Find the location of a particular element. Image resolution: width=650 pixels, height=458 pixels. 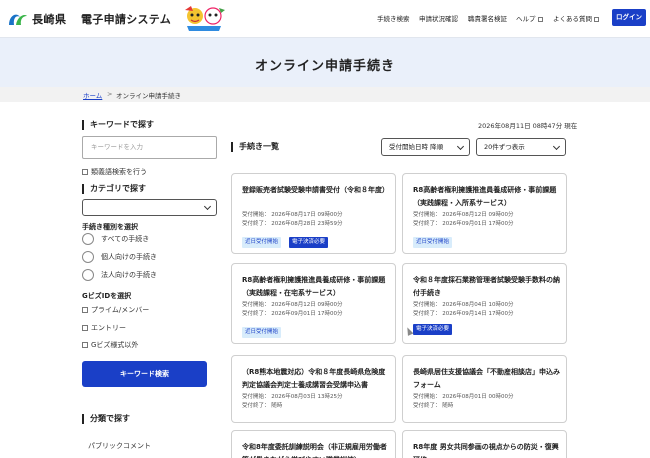

category-heading: カテゴリで探す is located at coordinates (114, 189).